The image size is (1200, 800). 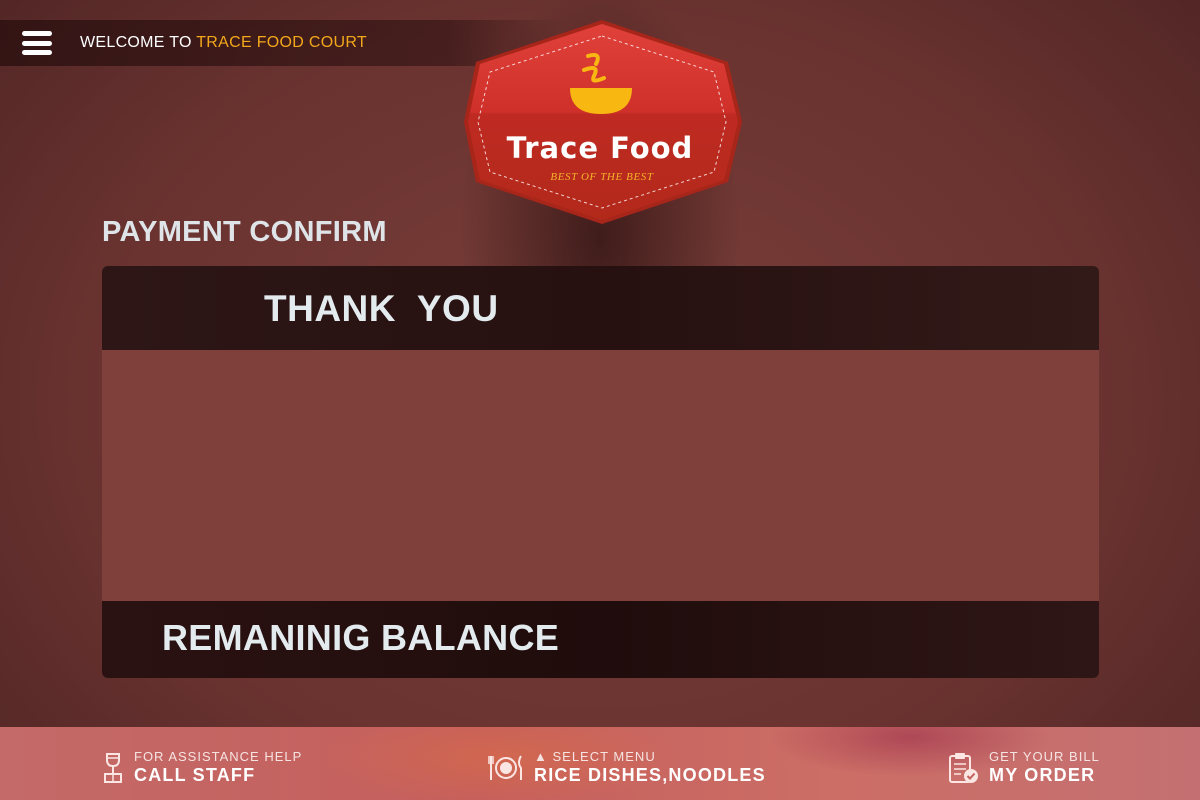 What do you see at coordinates (963, 767) in the screenshot?
I see `clipboard-check-icon` at bounding box center [963, 767].